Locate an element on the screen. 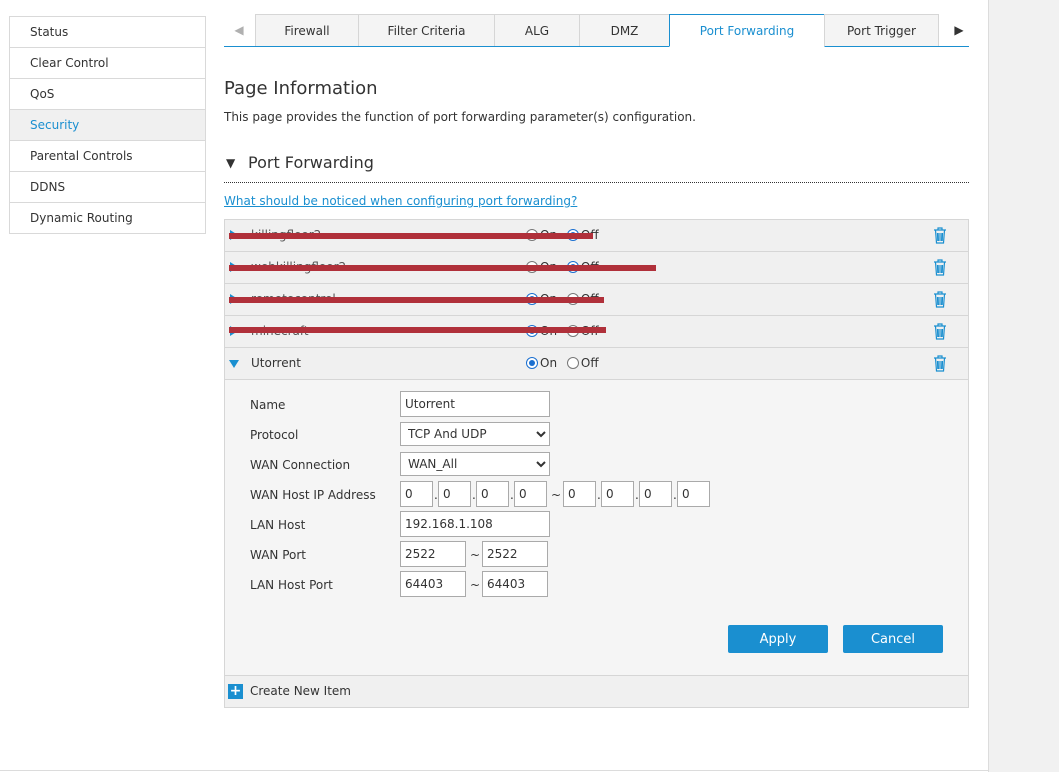 The image size is (1059, 772). right-gutter is located at coordinates (1023, 386).